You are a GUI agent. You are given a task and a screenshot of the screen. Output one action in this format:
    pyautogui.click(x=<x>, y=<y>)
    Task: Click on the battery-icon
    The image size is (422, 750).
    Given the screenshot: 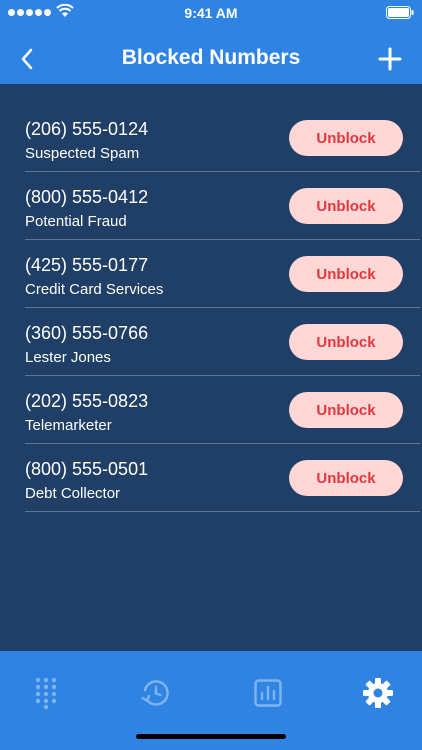 What is the action you would take?
    pyautogui.click(x=400, y=12)
    